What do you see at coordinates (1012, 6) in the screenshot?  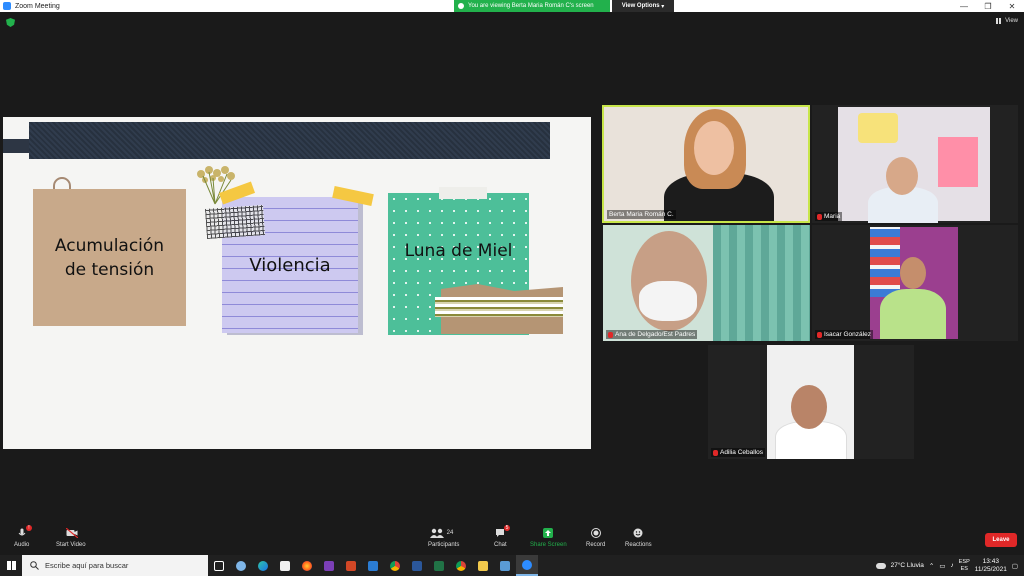 I see `close-button: ✕` at bounding box center [1012, 6].